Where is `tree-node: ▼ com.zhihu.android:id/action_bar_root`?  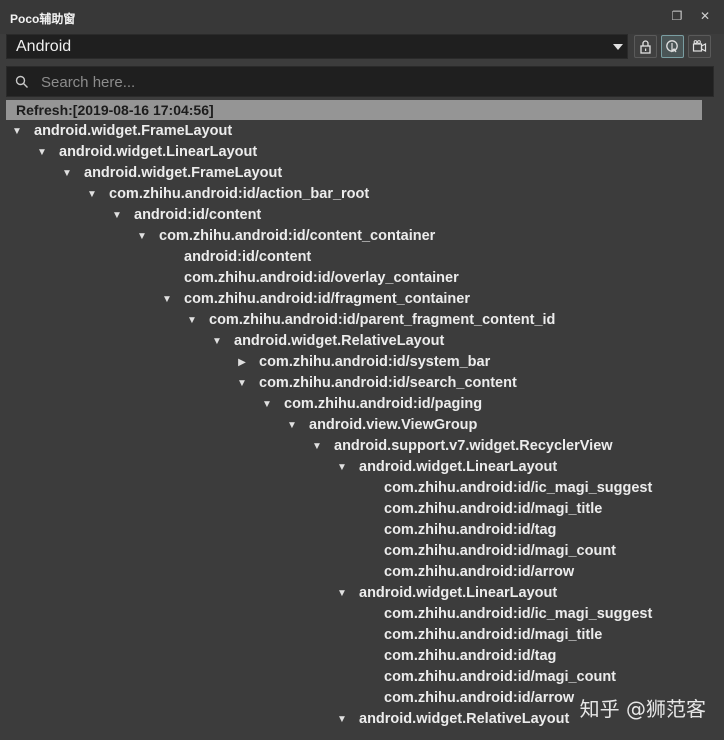
tree-node: ▼ com.zhihu.android:id/action_bar_root is located at coordinates (359, 194).